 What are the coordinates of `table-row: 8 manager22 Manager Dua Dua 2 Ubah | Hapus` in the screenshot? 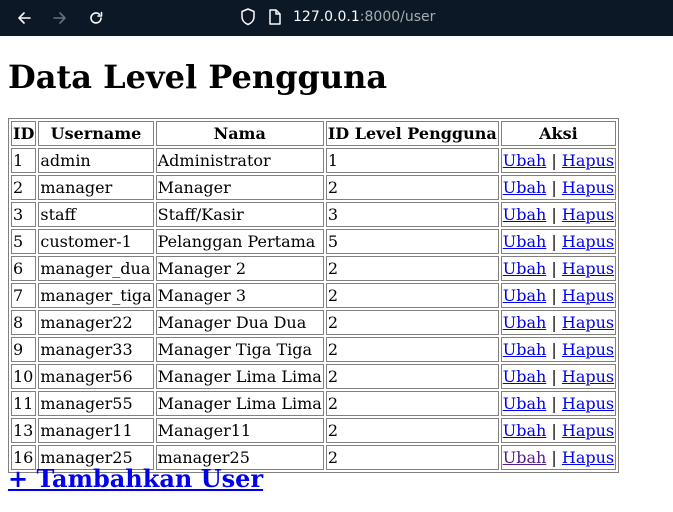 It's located at (314, 322).